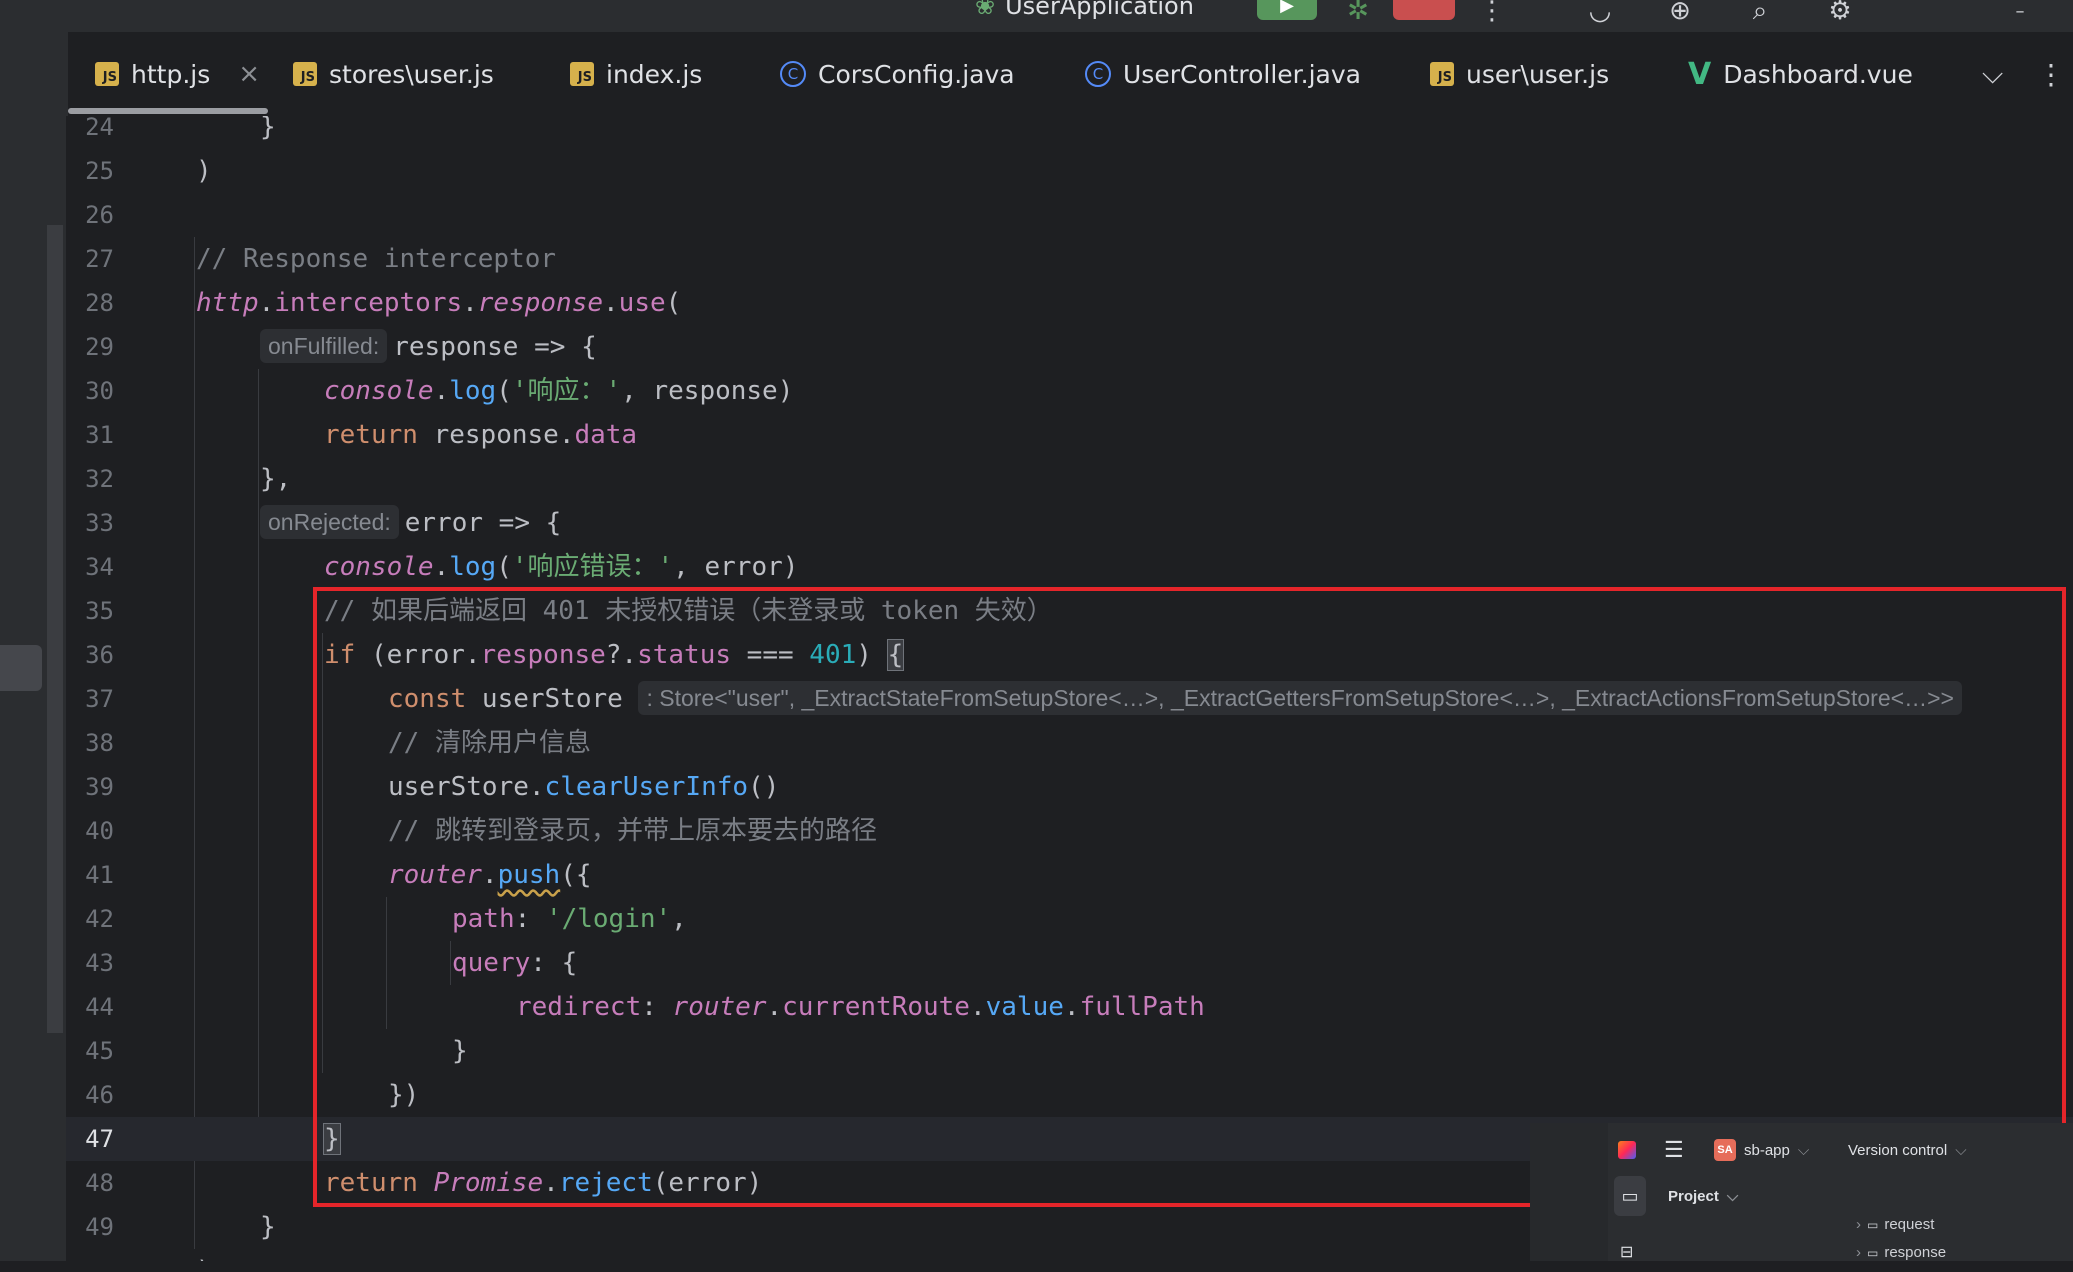 The height and width of the screenshot is (1272, 2073). Describe the element at coordinates (833, 655) in the screenshot. I see `code-token: 401` at that location.